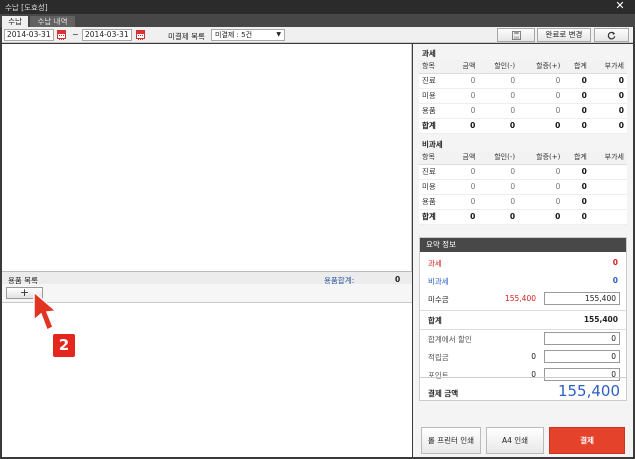 The height and width of the screenshot is (459, 635). Describe the element at coordinates (523, 126) in the screenshot. I see `table-row: 합계 0 0 0 0 0` at that location.